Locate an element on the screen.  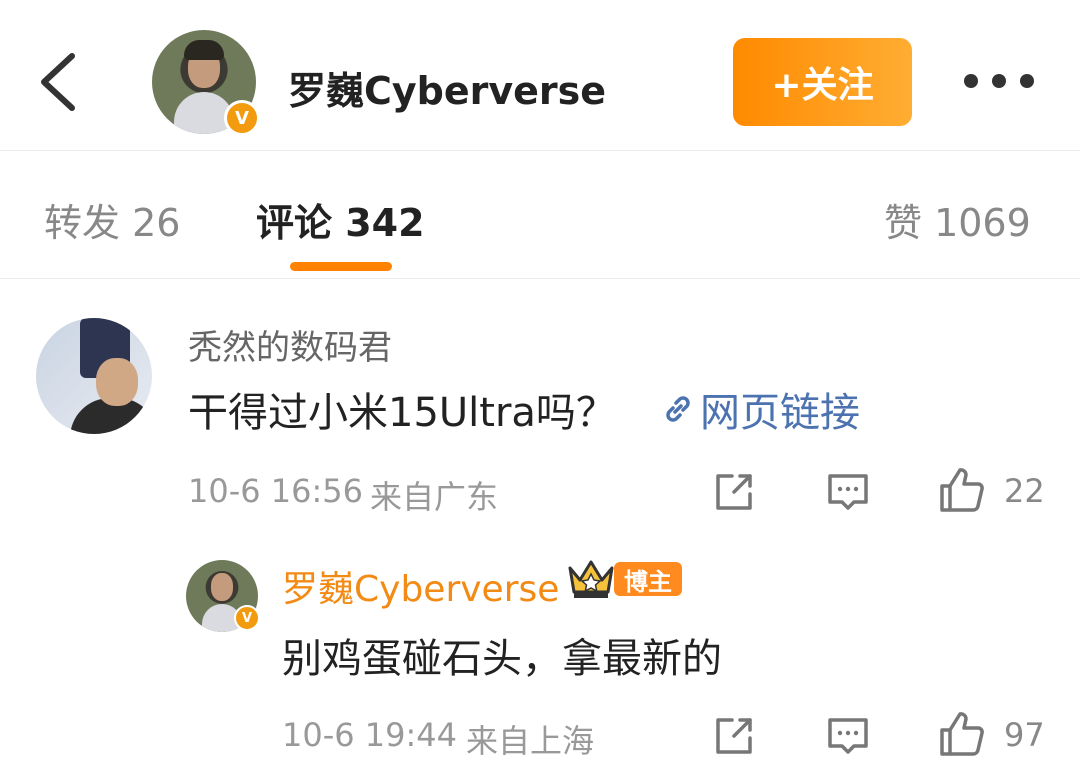
crown-icon is located at coordinates (591, 579).